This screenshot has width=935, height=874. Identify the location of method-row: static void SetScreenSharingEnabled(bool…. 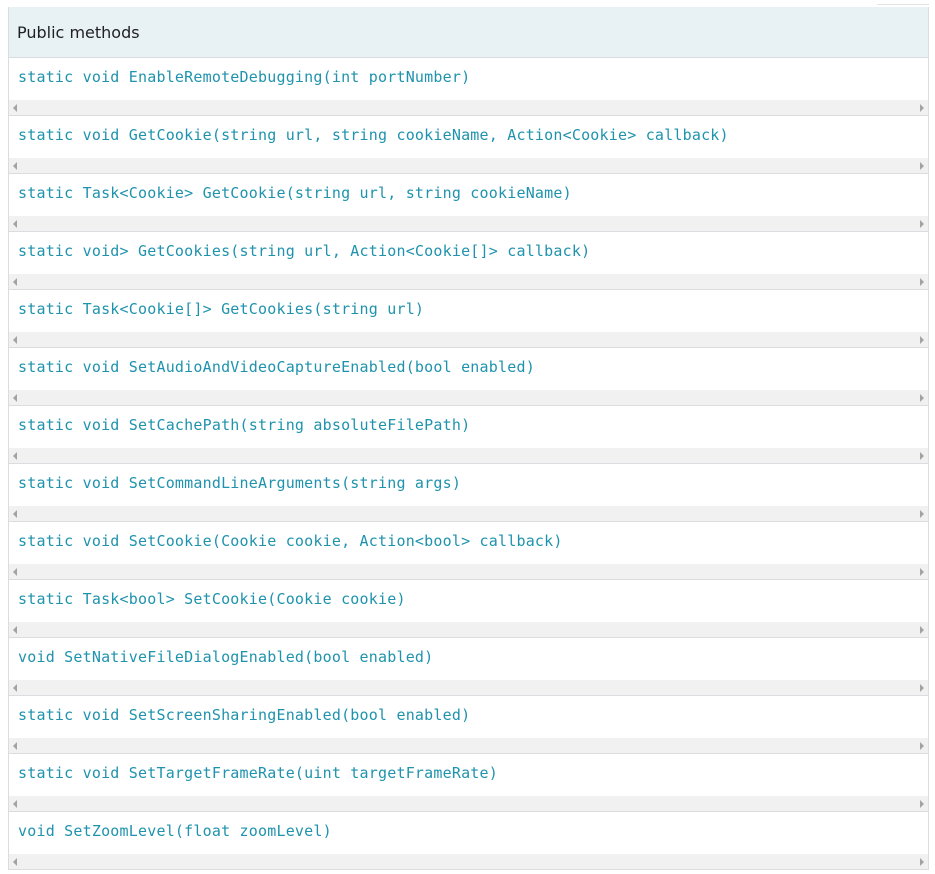
(468, 724).